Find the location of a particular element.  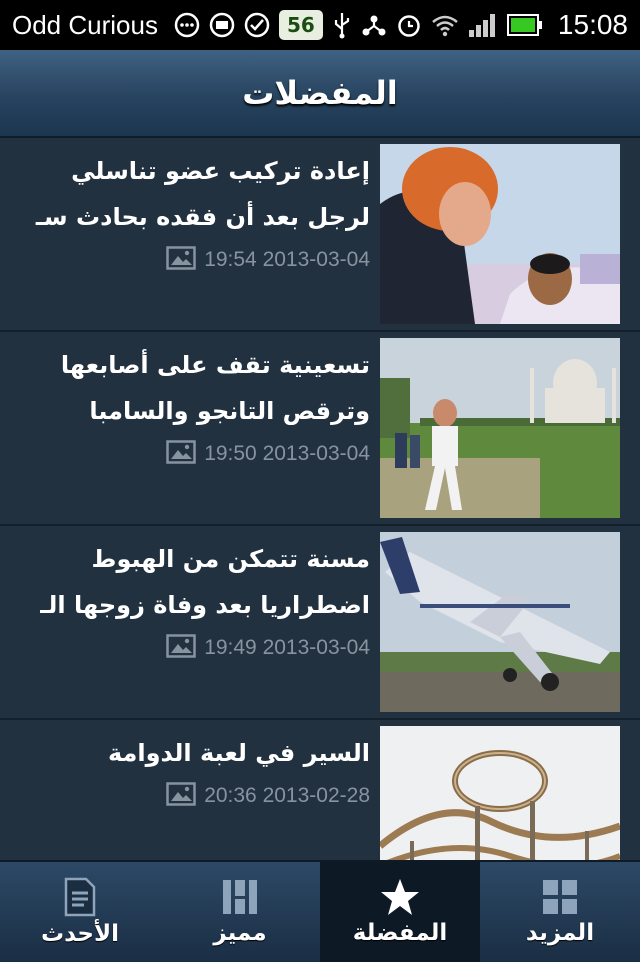

signal-icon is located at coordinates (483, 25).